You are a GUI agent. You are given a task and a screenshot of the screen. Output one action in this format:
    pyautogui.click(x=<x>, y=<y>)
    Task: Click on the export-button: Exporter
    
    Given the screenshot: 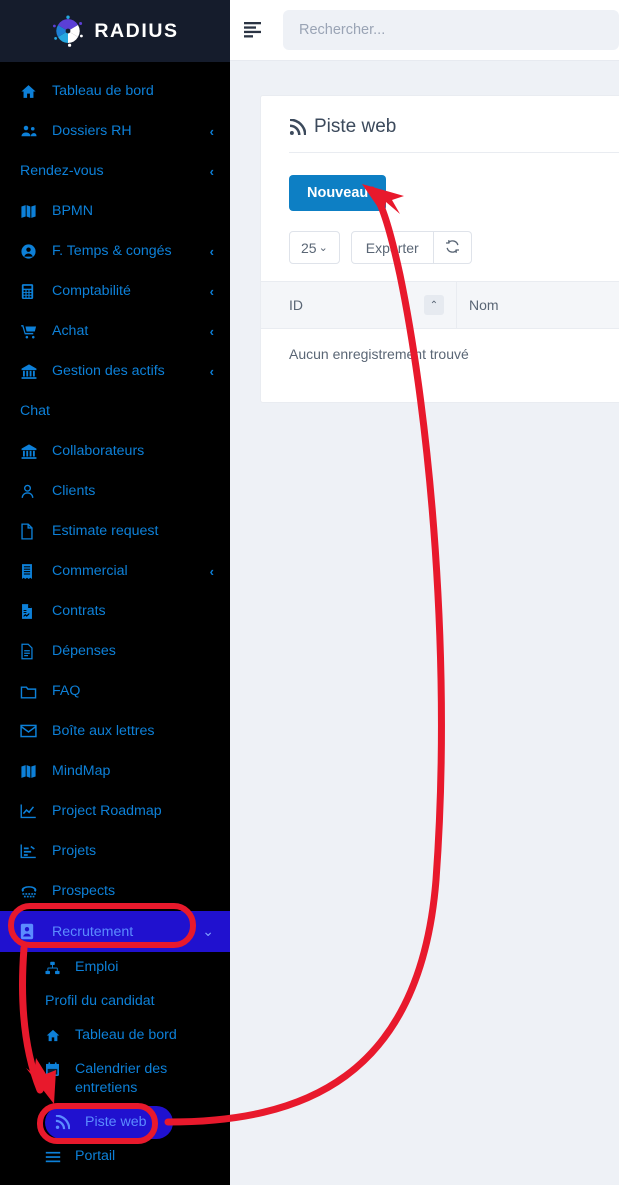 What is the action you would take?
    pyautogui.click(x=392, y=247)
    